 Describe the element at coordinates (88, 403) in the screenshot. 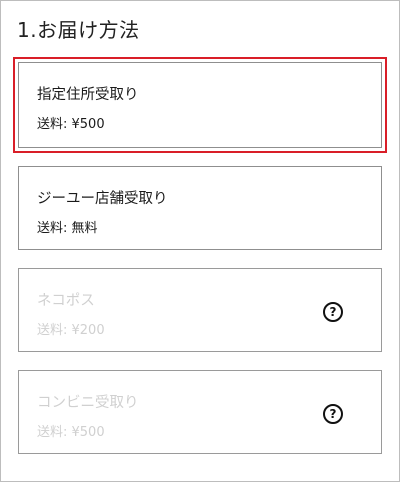

I see `option-name: コンビニ受取り` at that location.